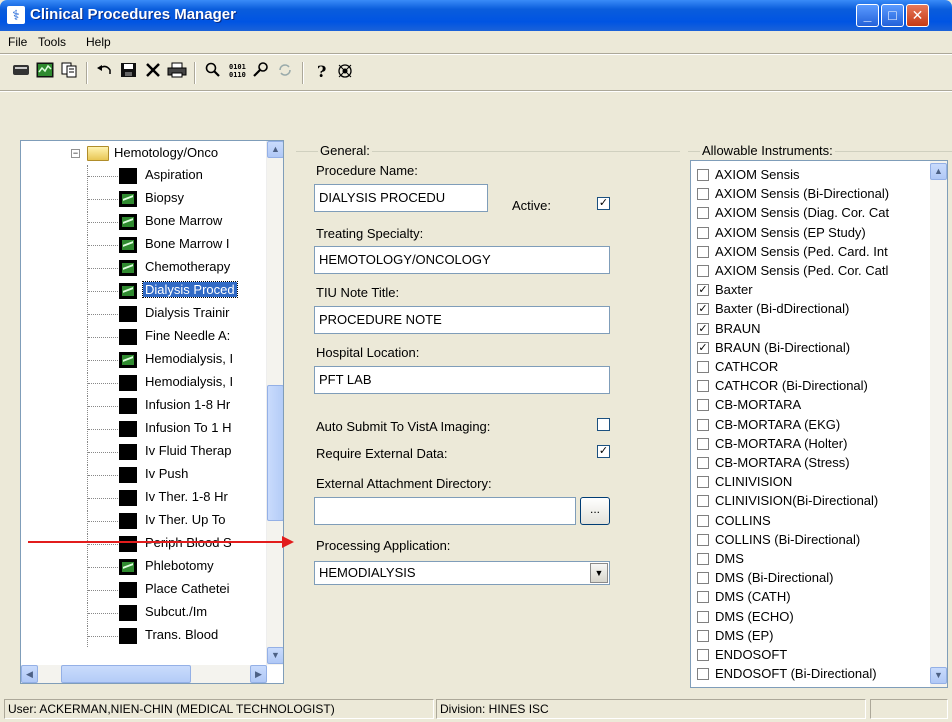 Image resolution: width=952 pixels, height=722 pixels. I want to click on tree-item: Periph Blood S, so click(144, 544).